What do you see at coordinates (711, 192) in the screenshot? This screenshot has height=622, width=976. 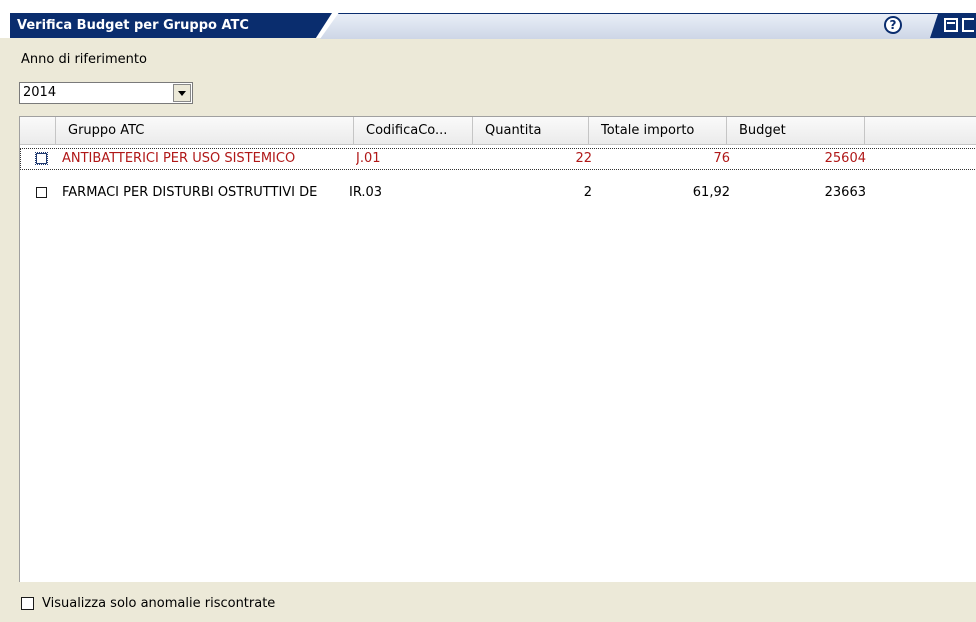 I see `cell-totale: 61,92` at bounding box center [711, 192].